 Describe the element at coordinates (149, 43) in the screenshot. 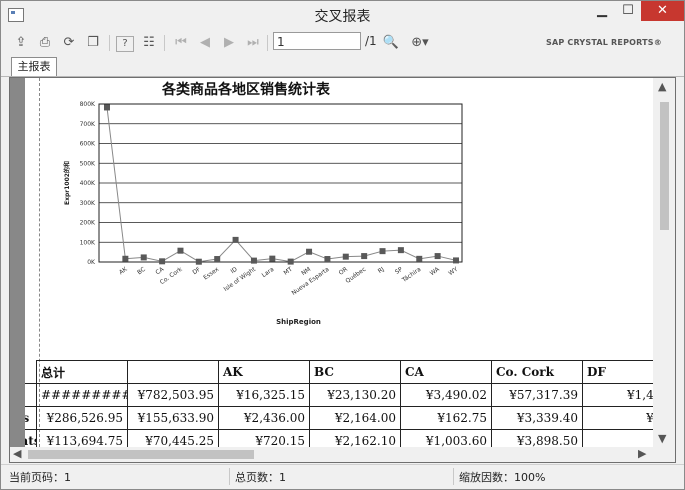

I see `group-tree-icon: ☷` at that location.